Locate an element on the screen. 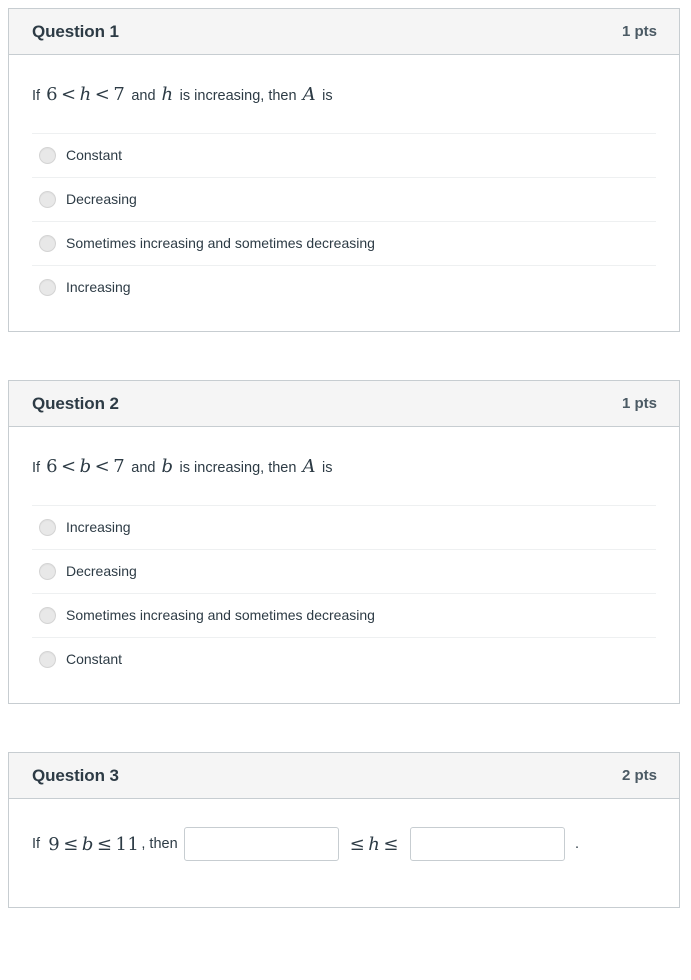  math-inequality-3: 9 ≤ b ≤11 is located at coordinates (90, 844).